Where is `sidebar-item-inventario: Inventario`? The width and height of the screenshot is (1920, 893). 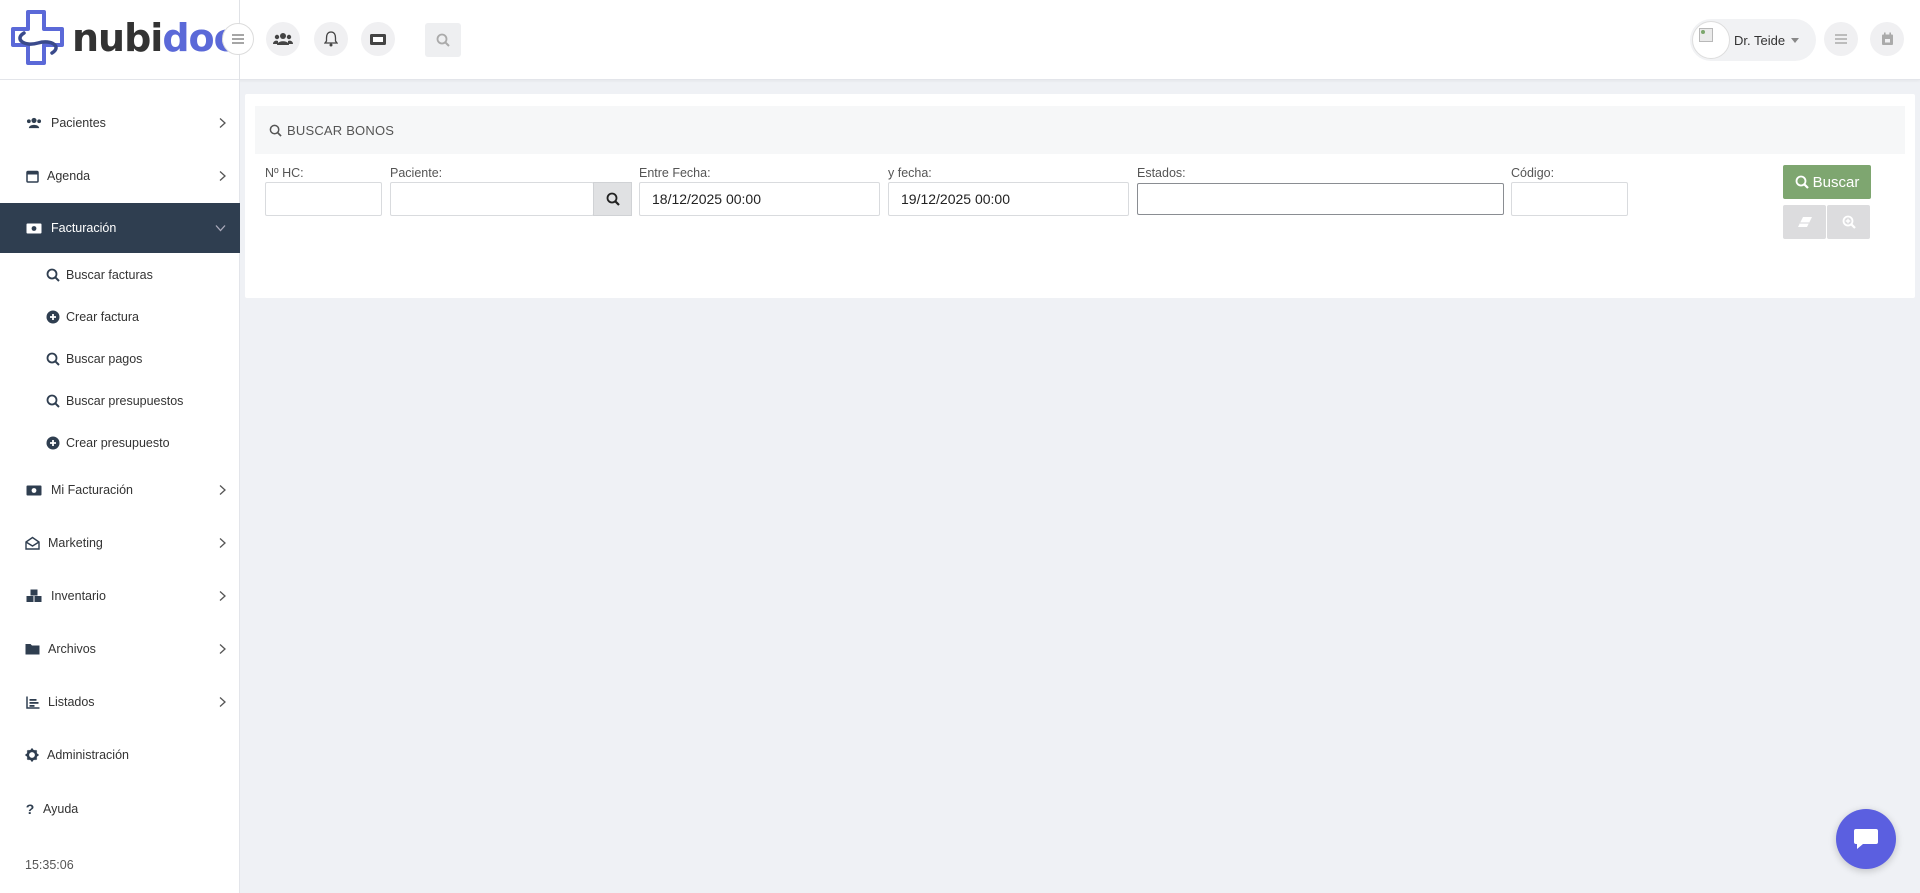
sidebar-item-inventario: Inventario is located at coordinates (120, 596).